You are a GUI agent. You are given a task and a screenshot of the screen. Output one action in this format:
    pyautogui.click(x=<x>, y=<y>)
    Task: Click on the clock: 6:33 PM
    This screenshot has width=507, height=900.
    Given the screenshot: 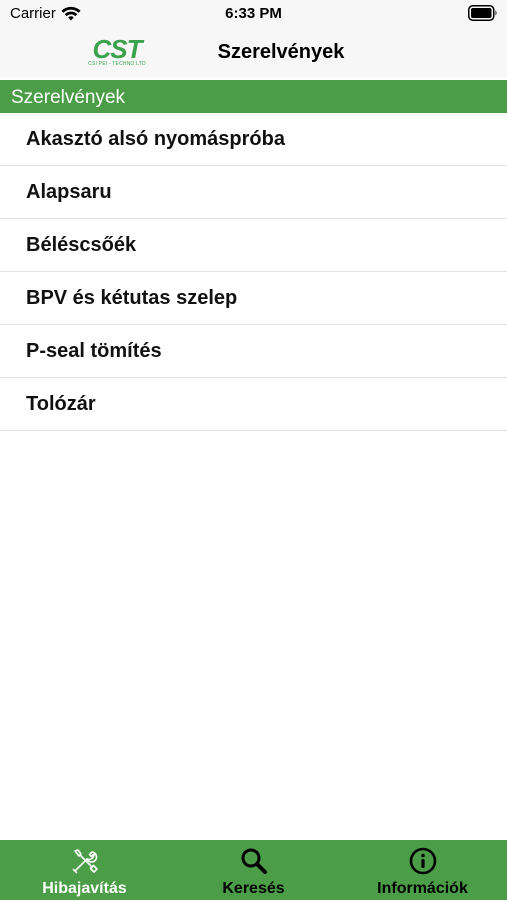 What is the action you would take?
    pyautogui.click(x=253, y=13)
    